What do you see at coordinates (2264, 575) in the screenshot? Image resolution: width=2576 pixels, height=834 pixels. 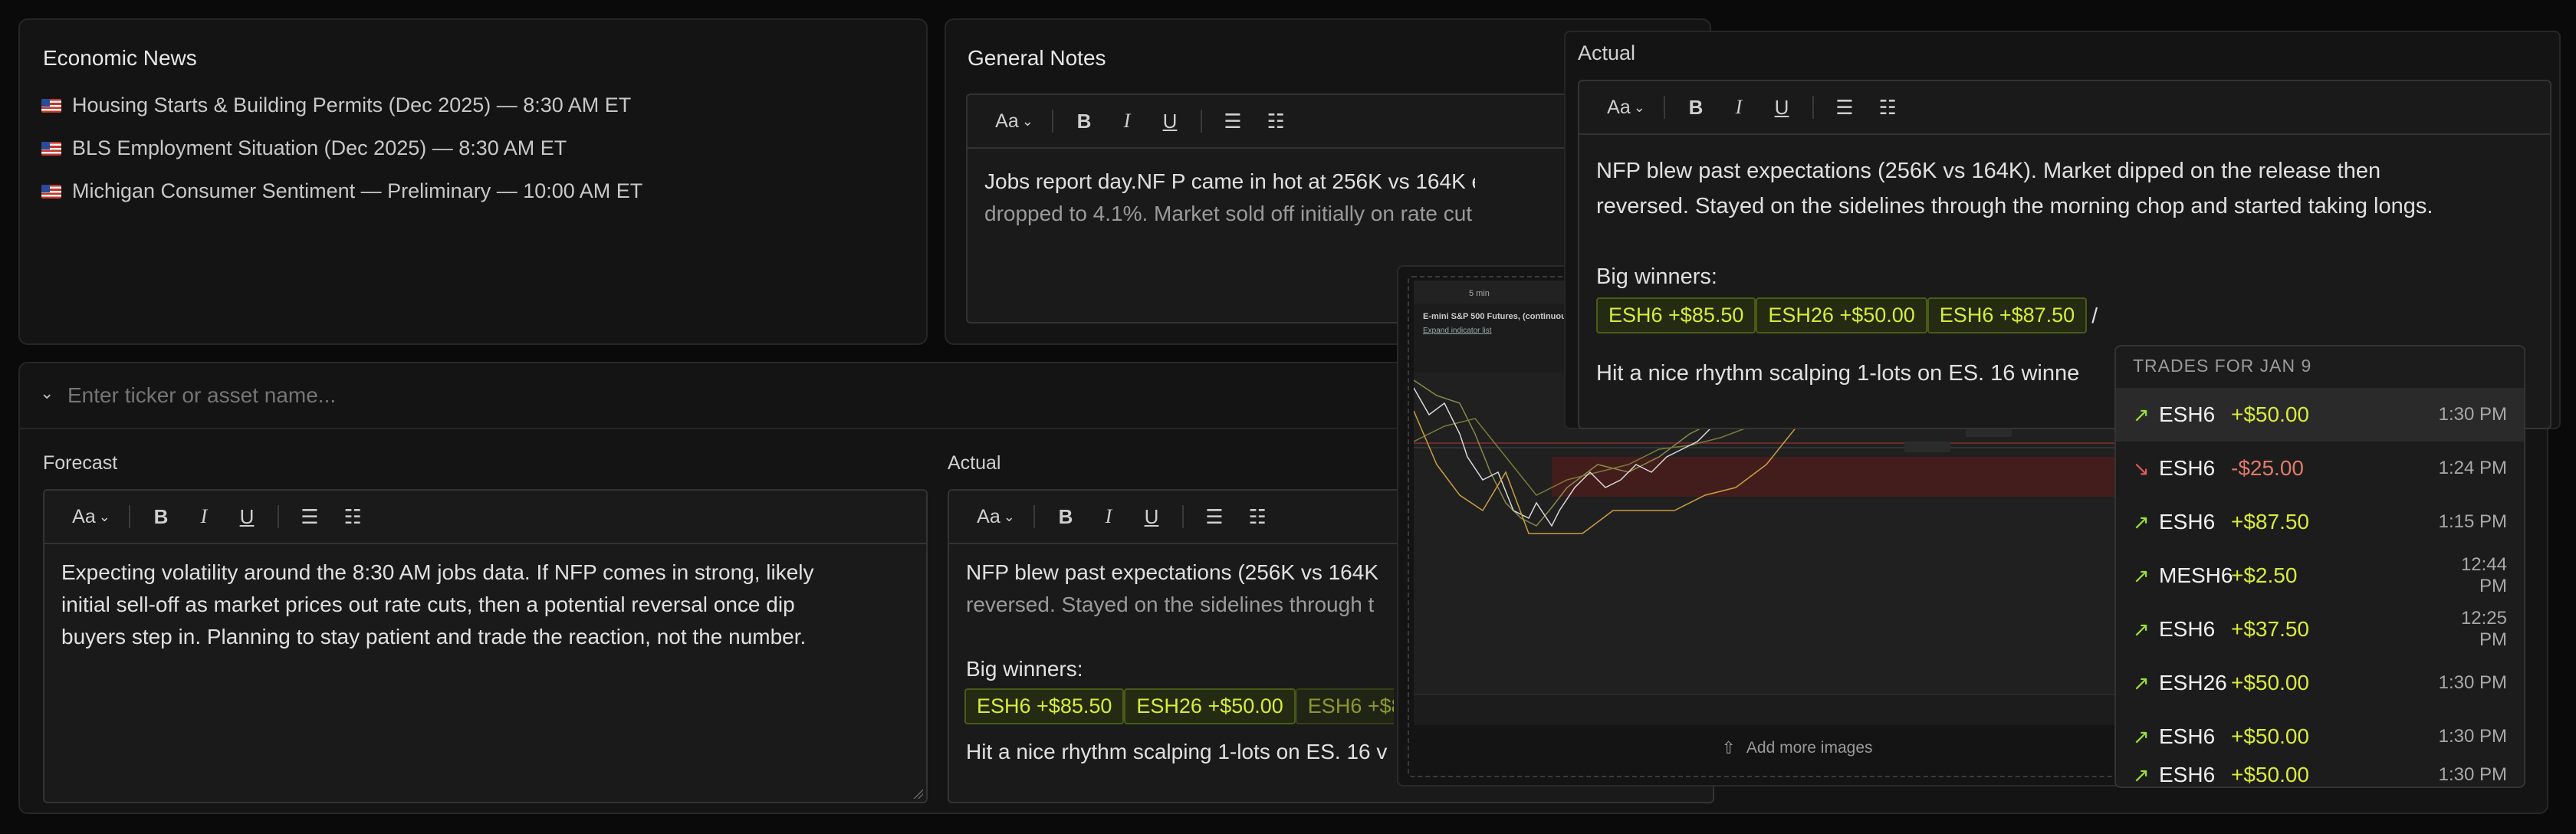 I see `trade-pl: +$2.50` at bounding box center [2264, 575].